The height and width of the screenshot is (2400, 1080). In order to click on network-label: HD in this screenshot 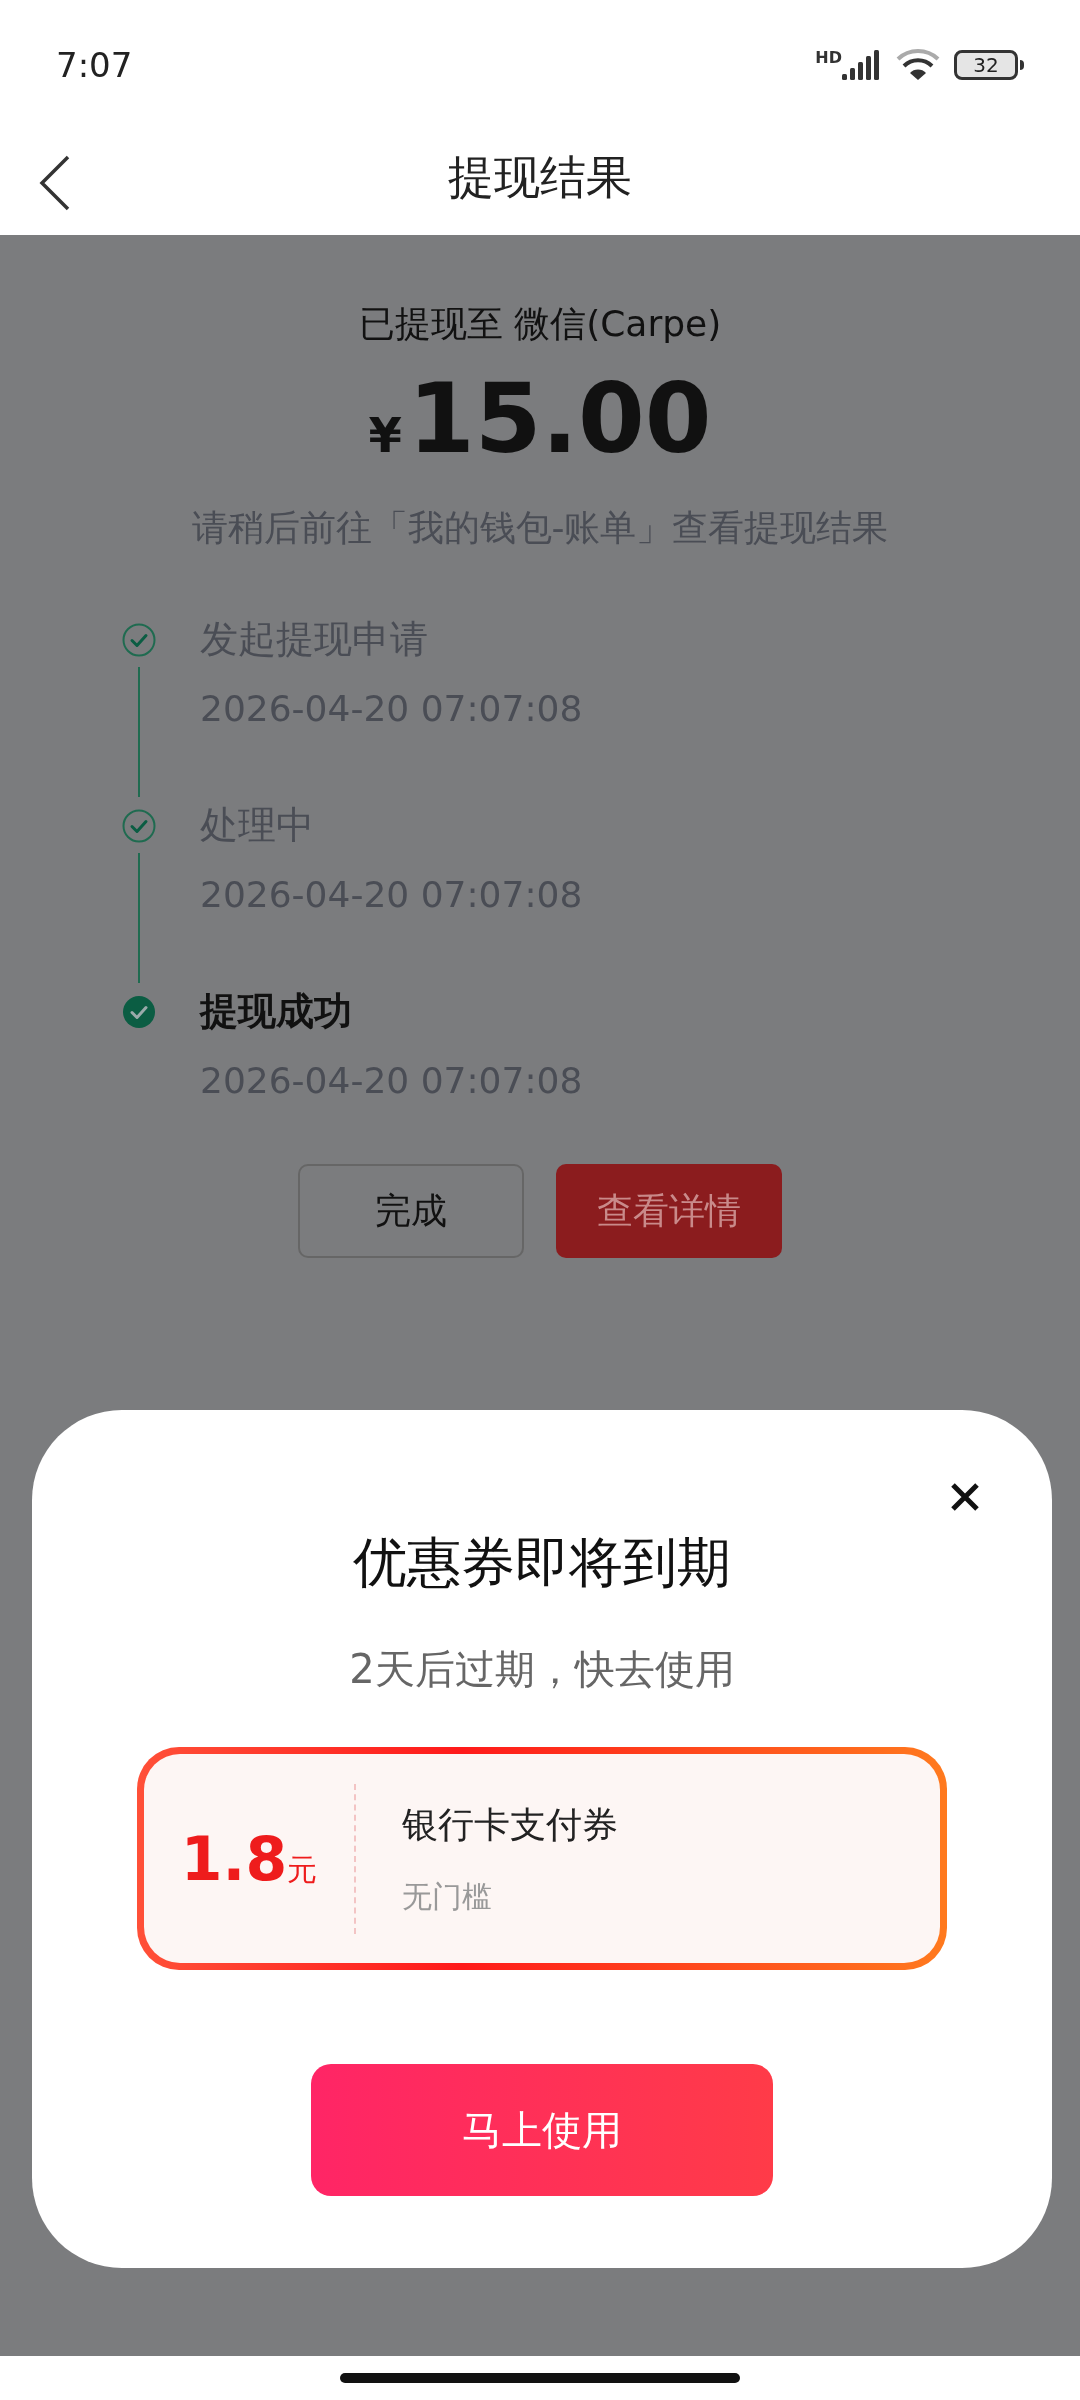, I will do `click(828, 58)`.